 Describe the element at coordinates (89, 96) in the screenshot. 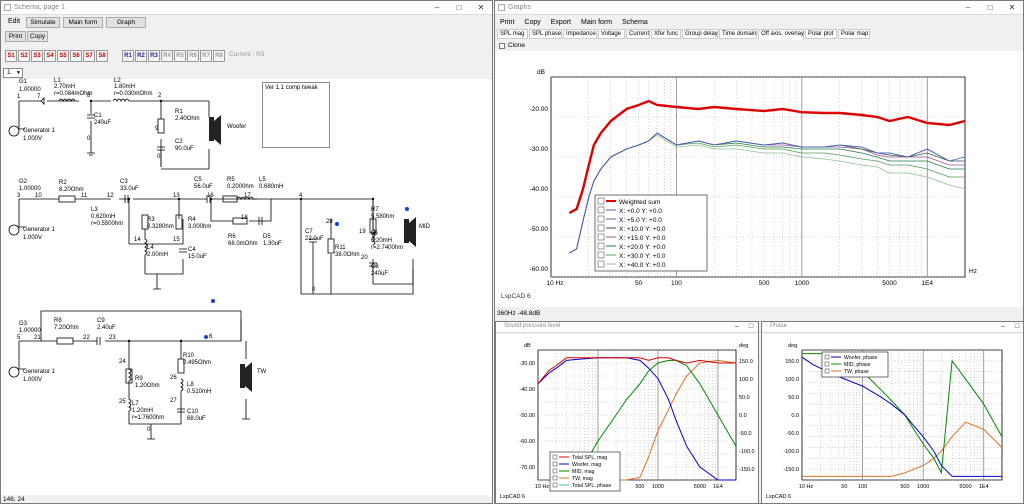

I see `node-8: 8` at that location.